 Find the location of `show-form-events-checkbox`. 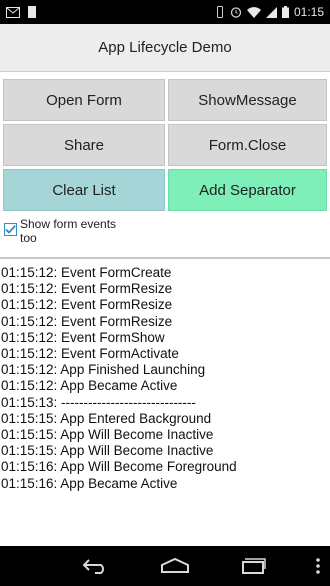

show-form-events-checkbox is located at coordinates (10, 229).